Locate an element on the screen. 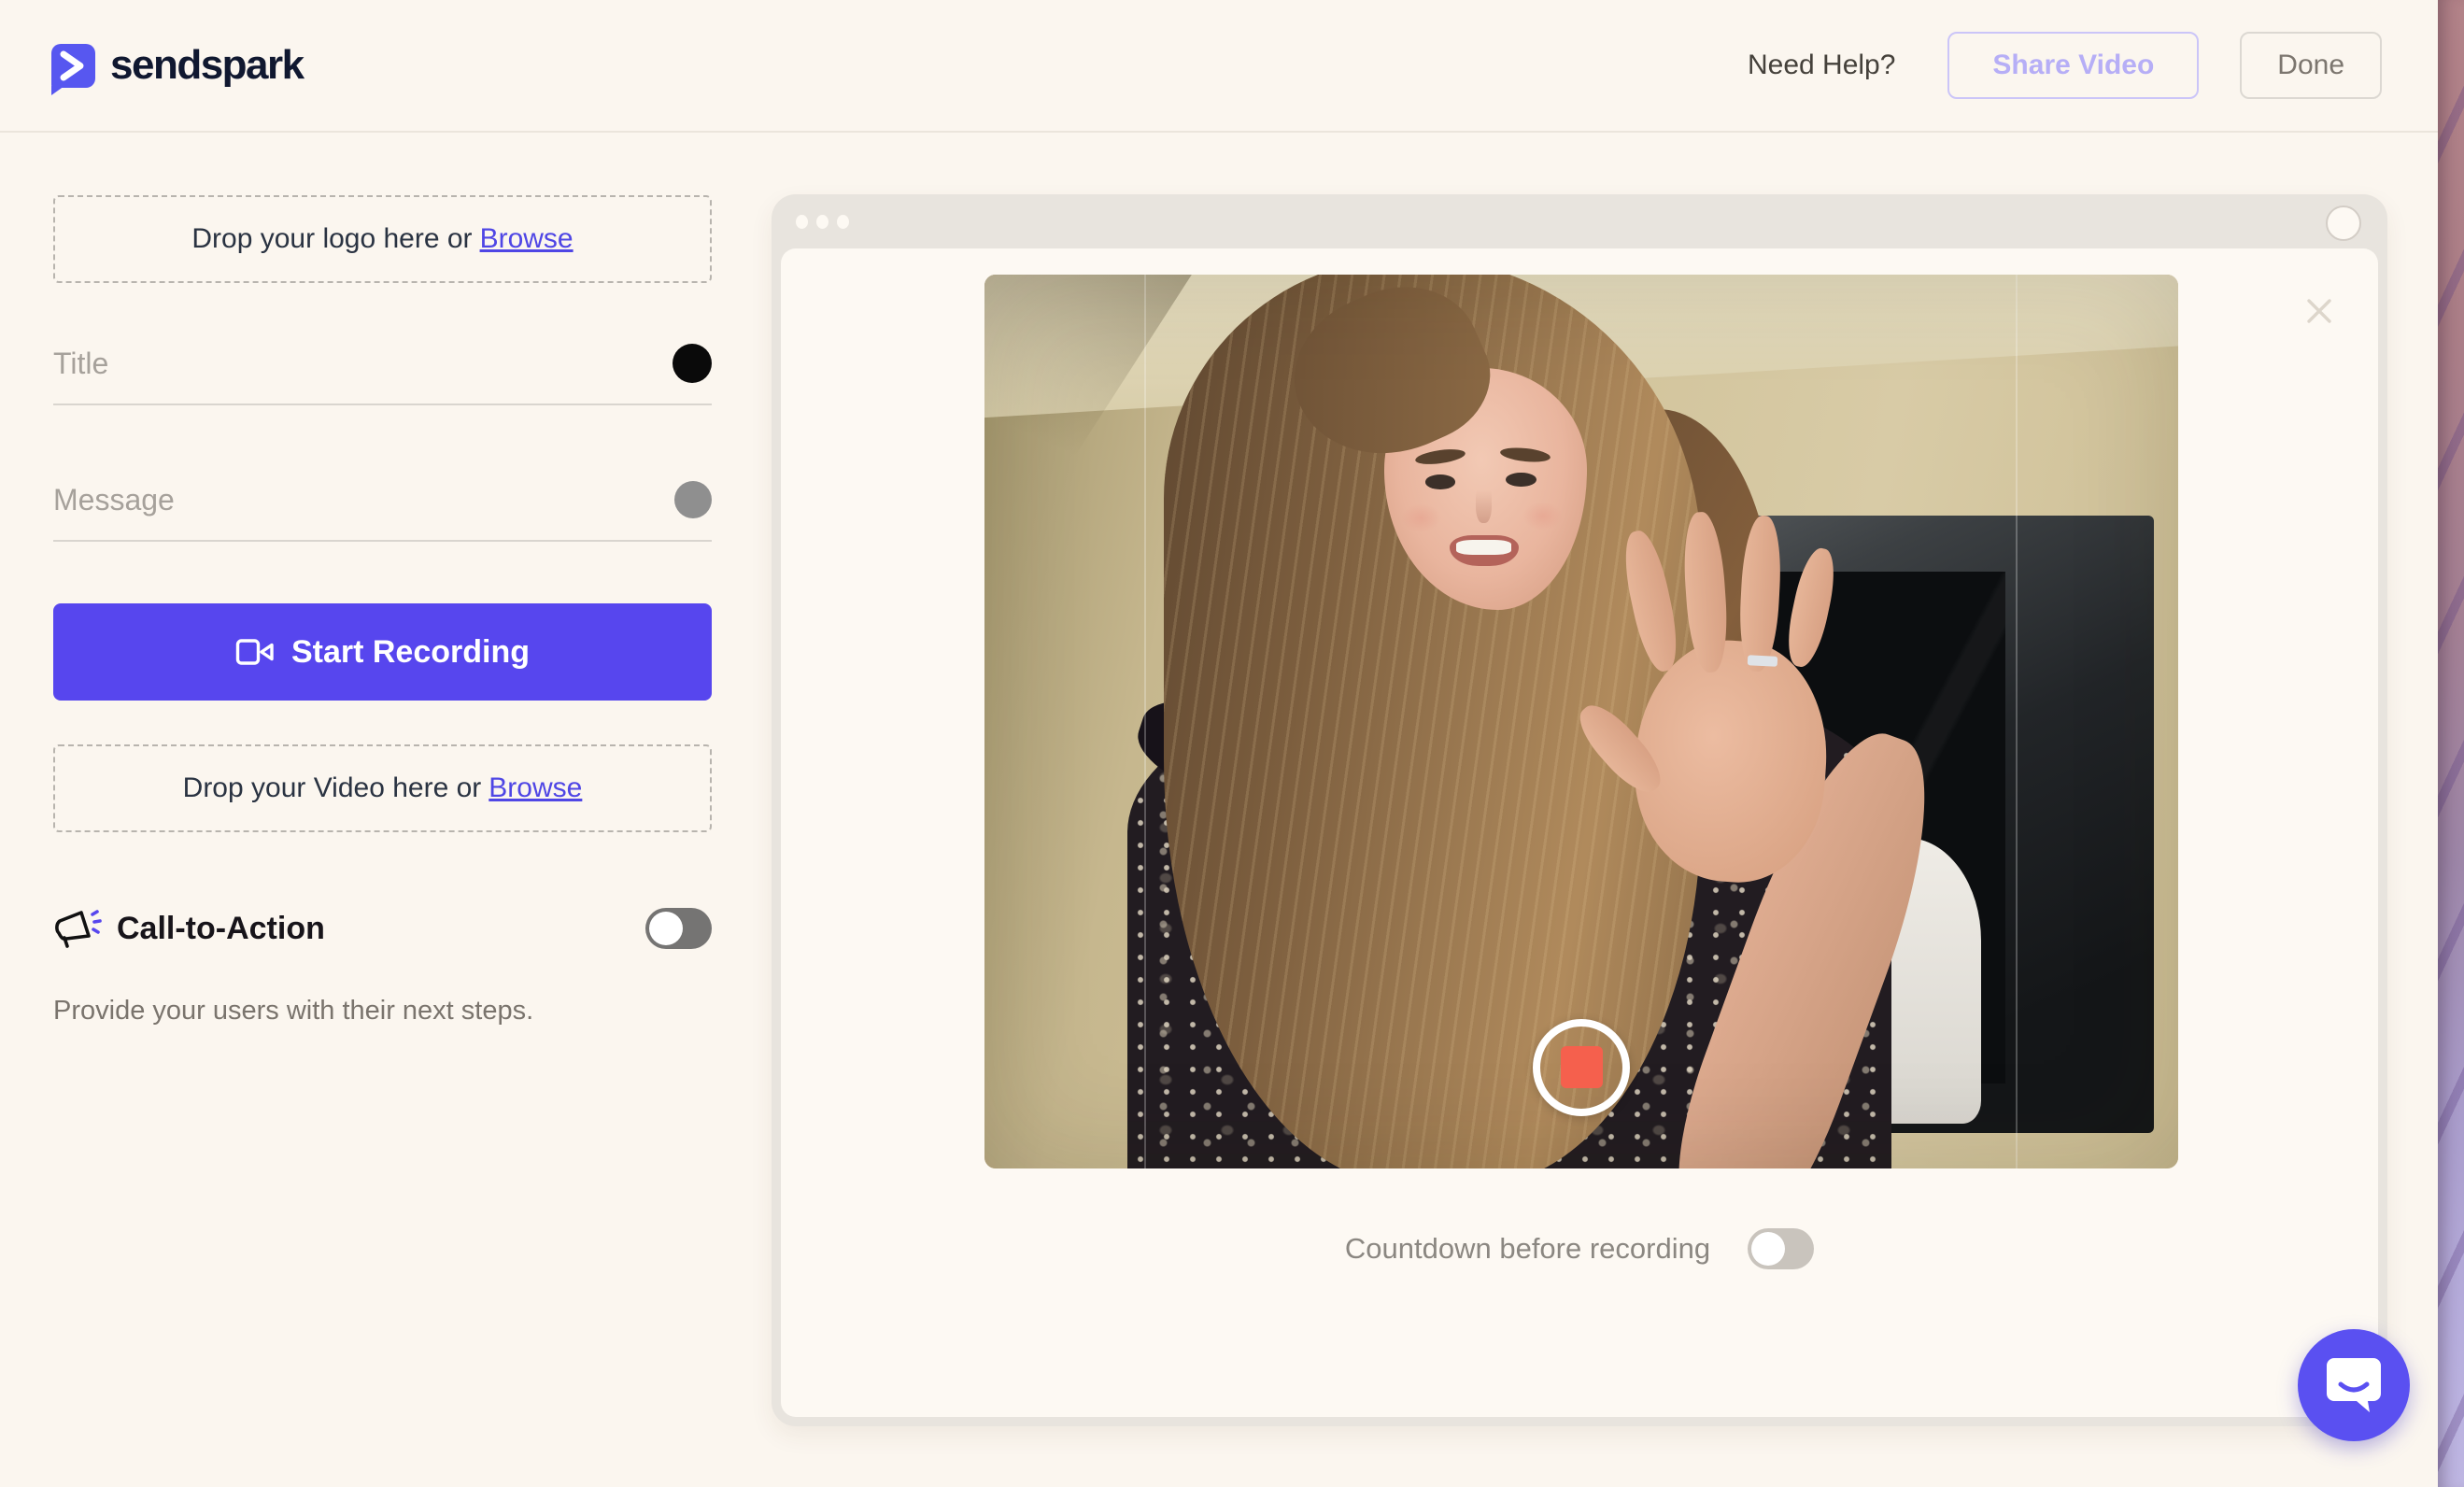 The height and width of the screenshot is (1487, 2464). stop-recording-button is located at coordinates (1581, 1067).